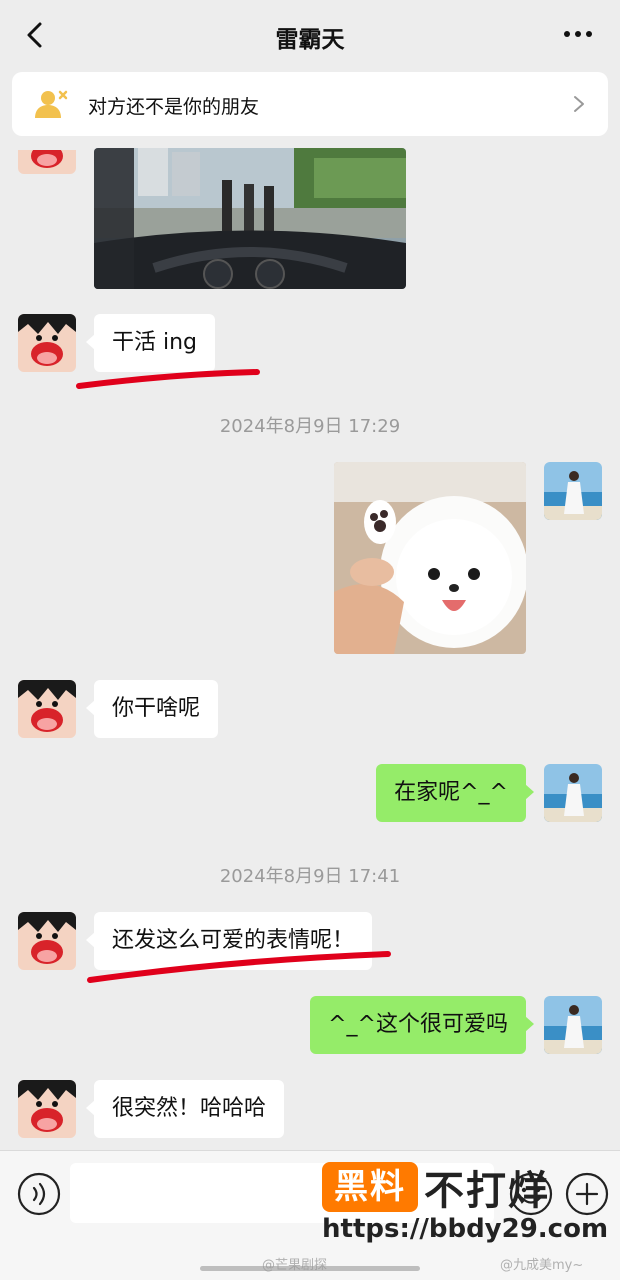 The height and width of the screenshot is (1280, 620). What do you see at coordinates (310, 40) in the screenshot?
I see `contact-name-title: 雷霸天` at bounding box center [310, 40].